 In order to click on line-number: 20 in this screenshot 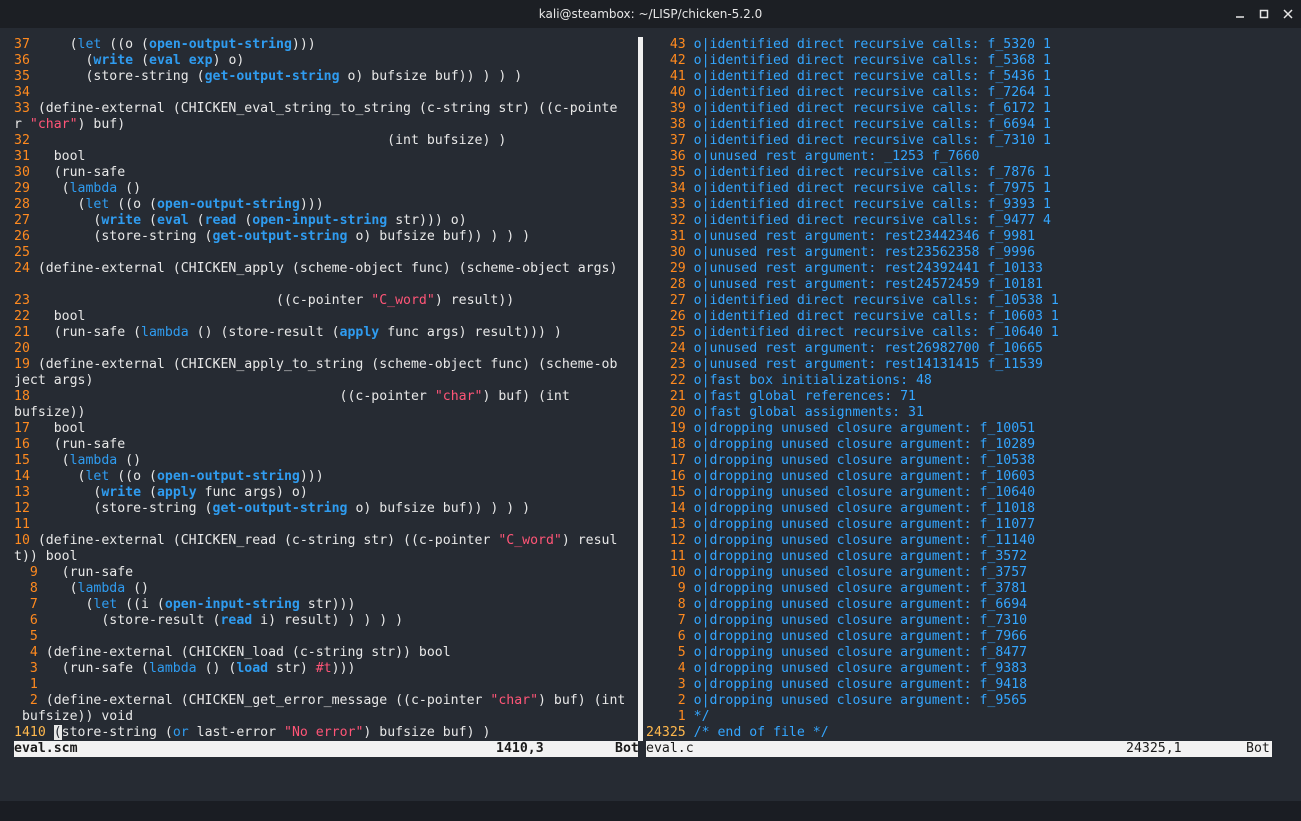, I will do `click(666, 412)`.